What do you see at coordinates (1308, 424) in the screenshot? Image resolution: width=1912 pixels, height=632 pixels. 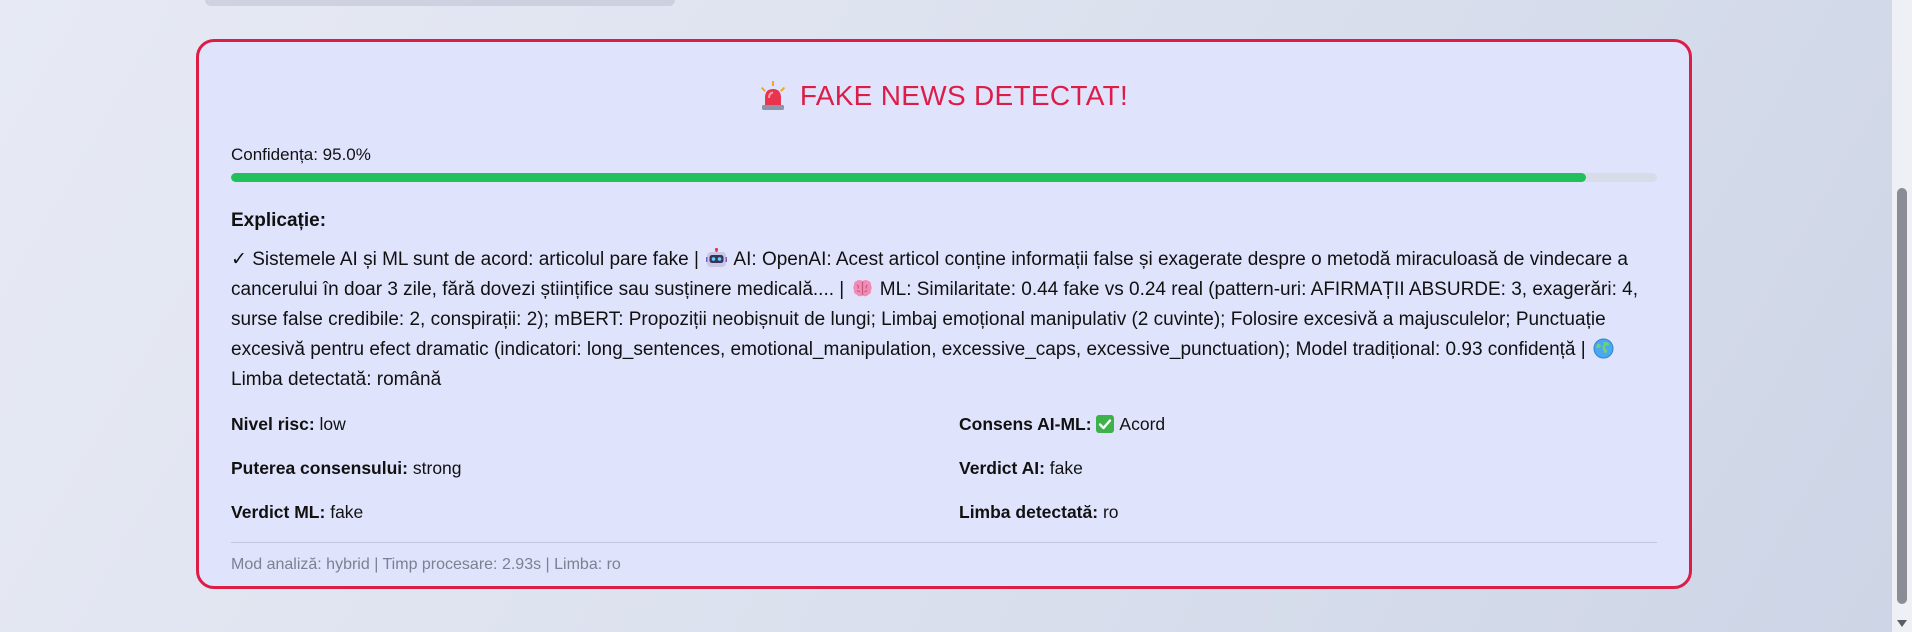 I see `consensus-row: Consens AI-ML: Acord` at bounding box center [1308, 424].